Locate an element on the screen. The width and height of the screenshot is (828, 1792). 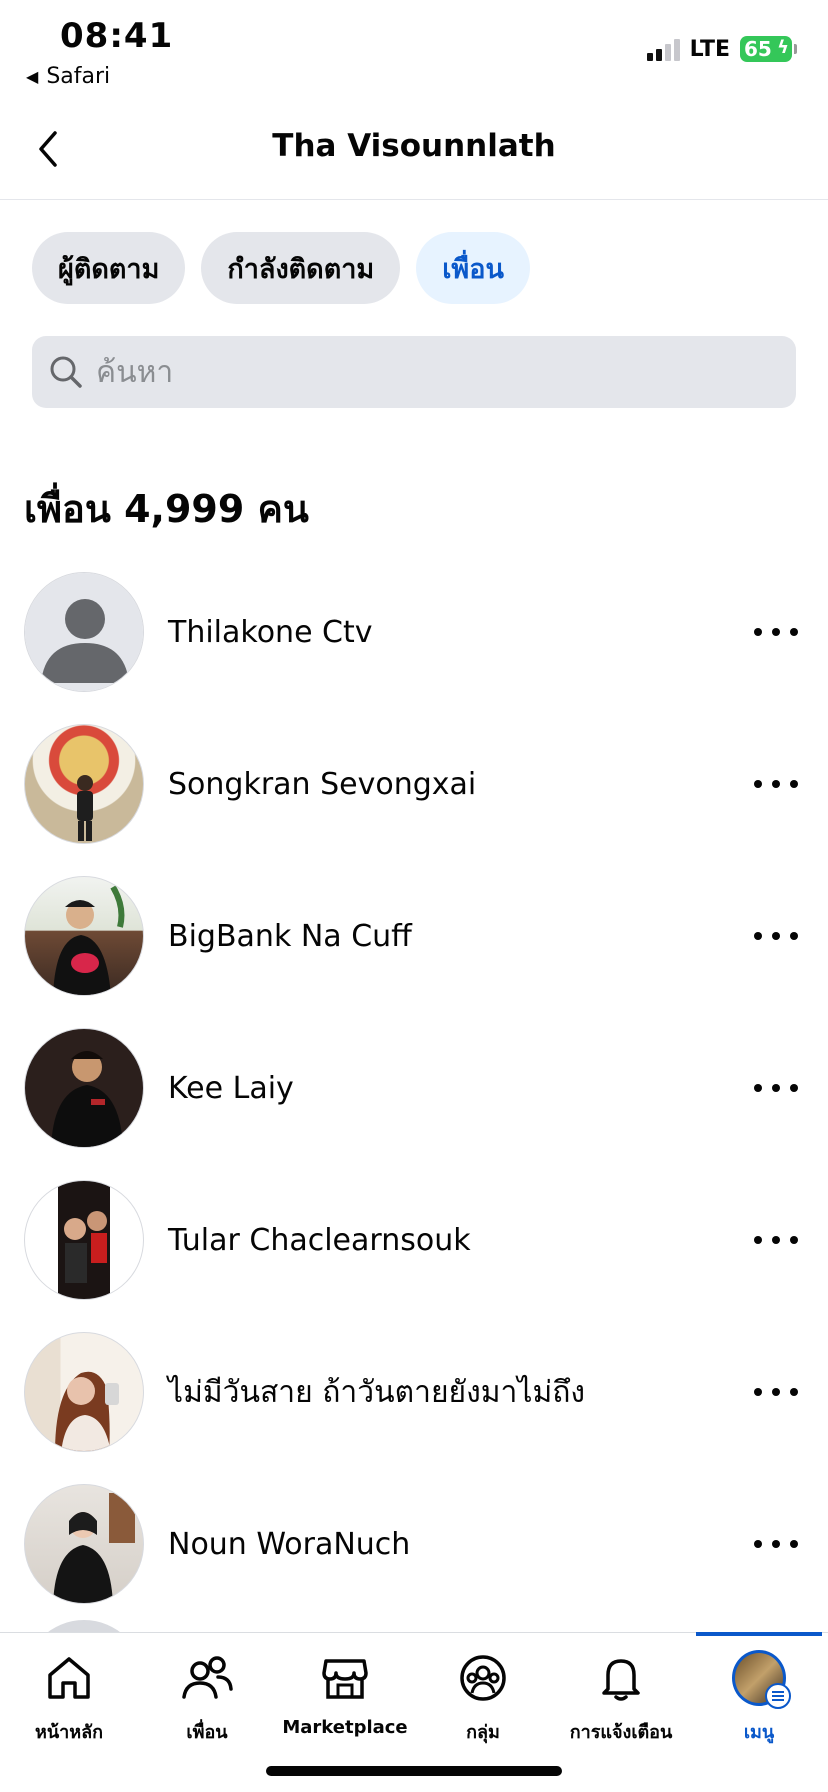
nav-home: หน้าหลัก is located at coordinates (69, 1706).